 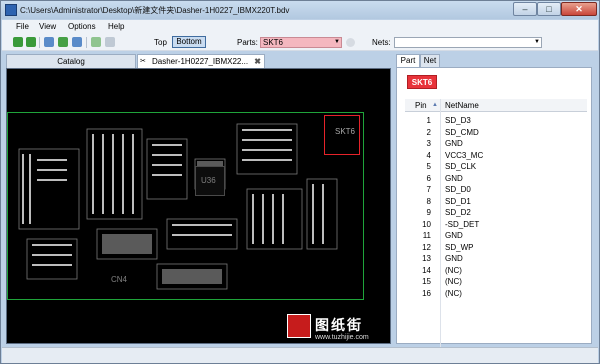 I want to click on pin-number: 16, so click(x=426, y=293).